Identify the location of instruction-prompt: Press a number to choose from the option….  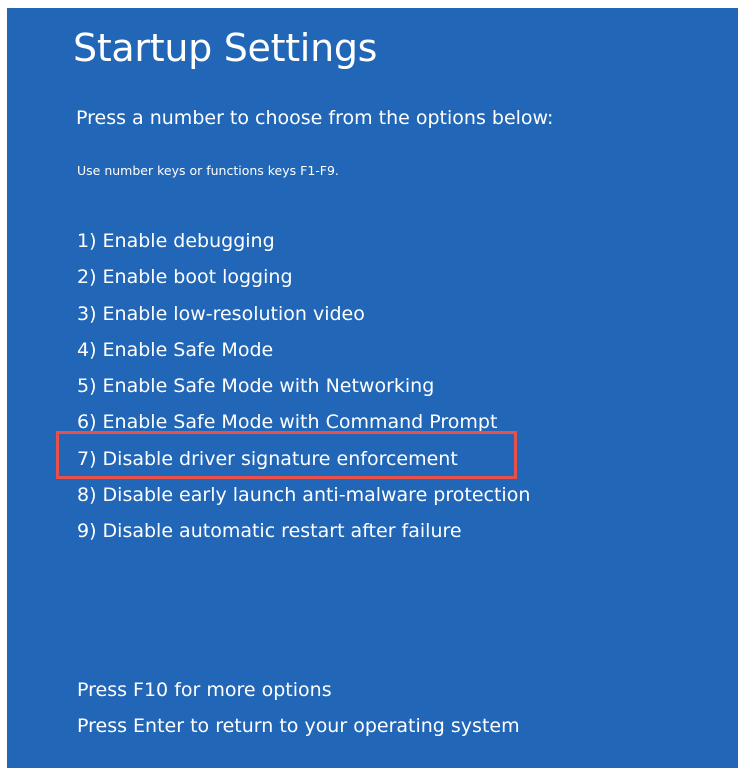
(315, 118).